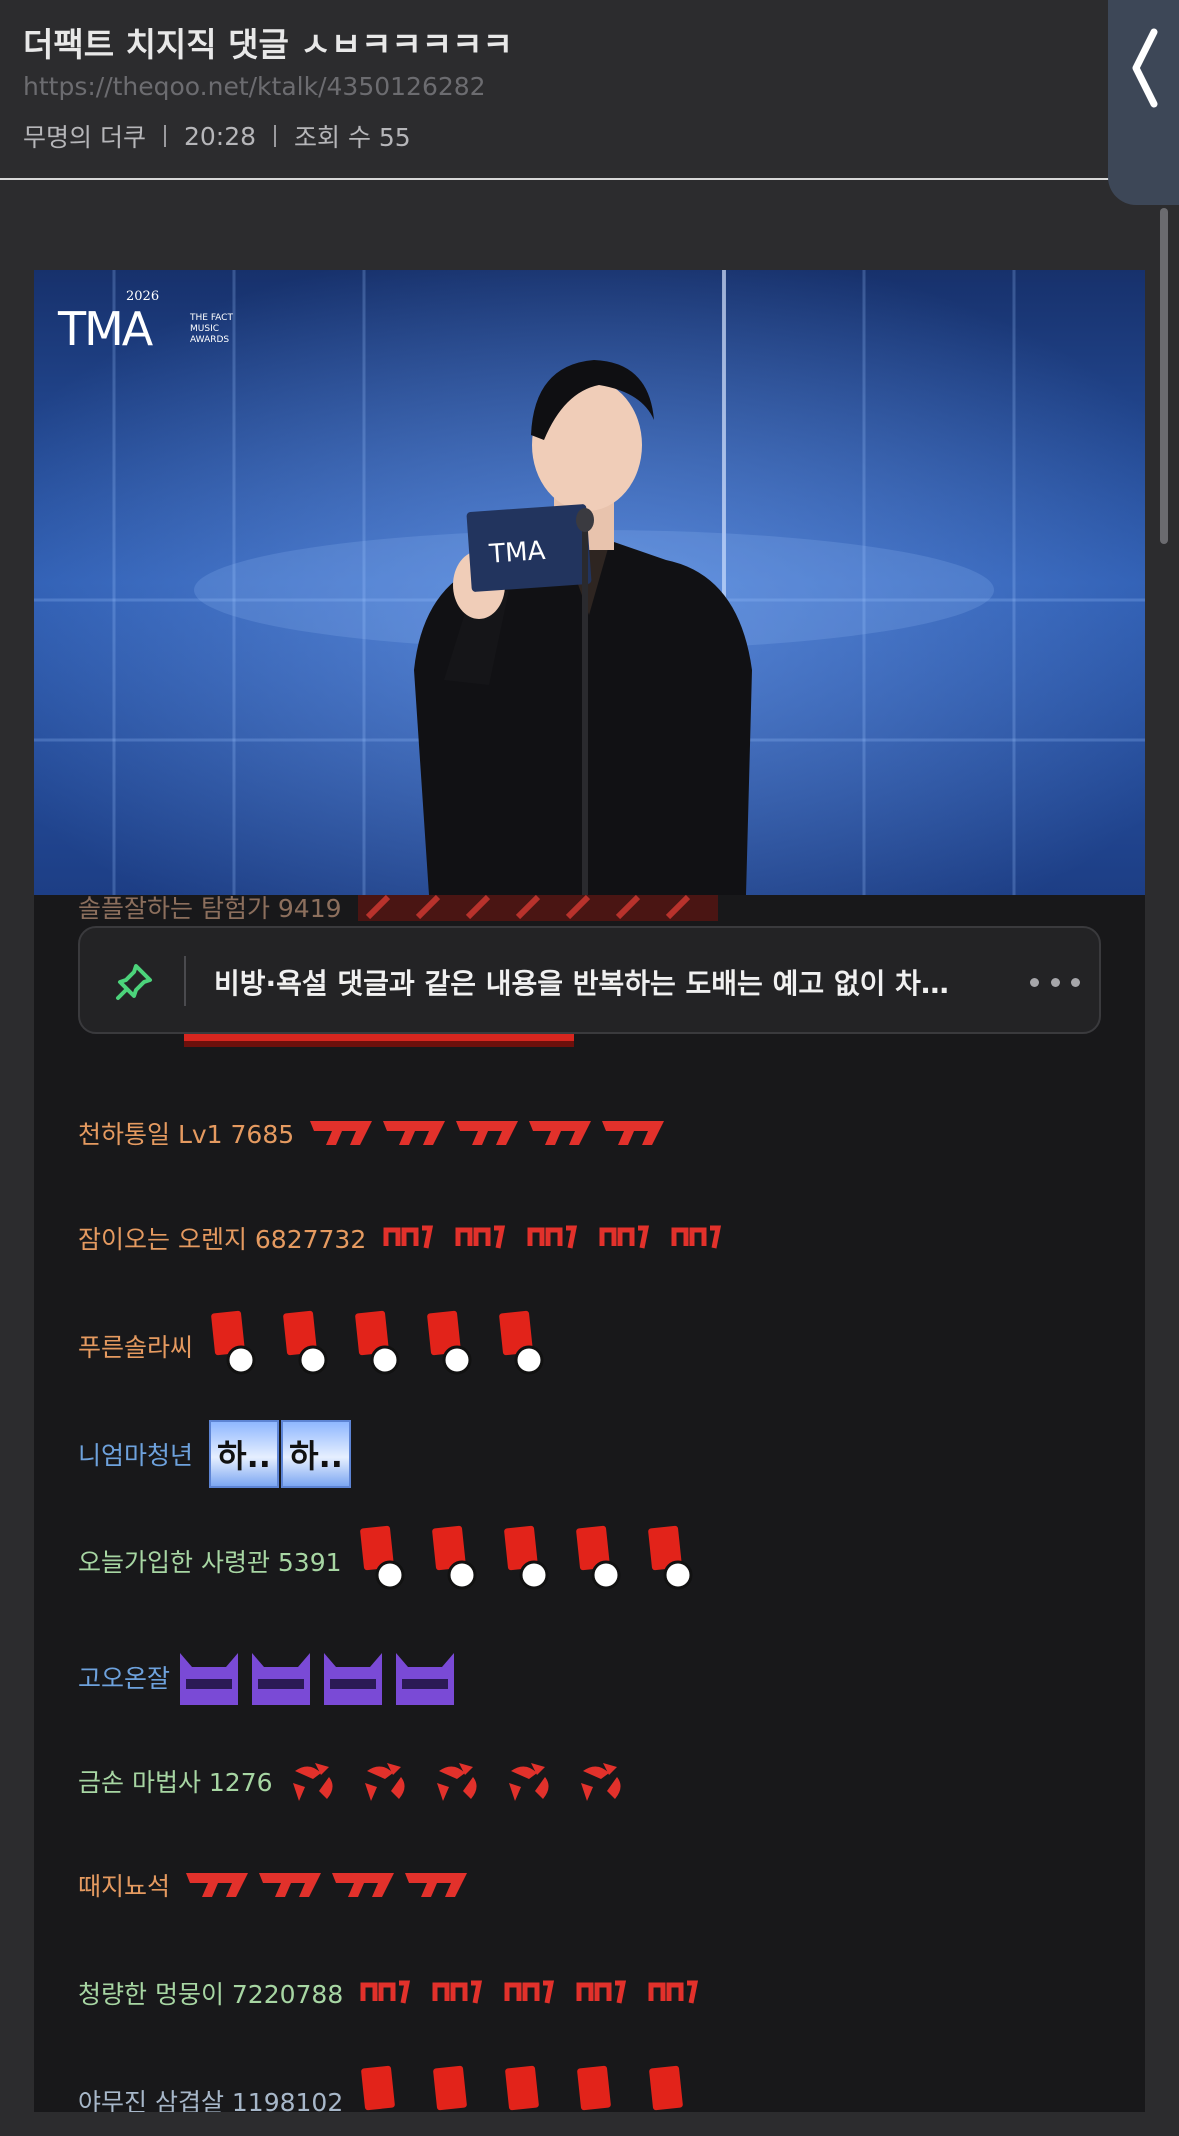  I want to click on purple-cat-icon, so click(317, 1679).